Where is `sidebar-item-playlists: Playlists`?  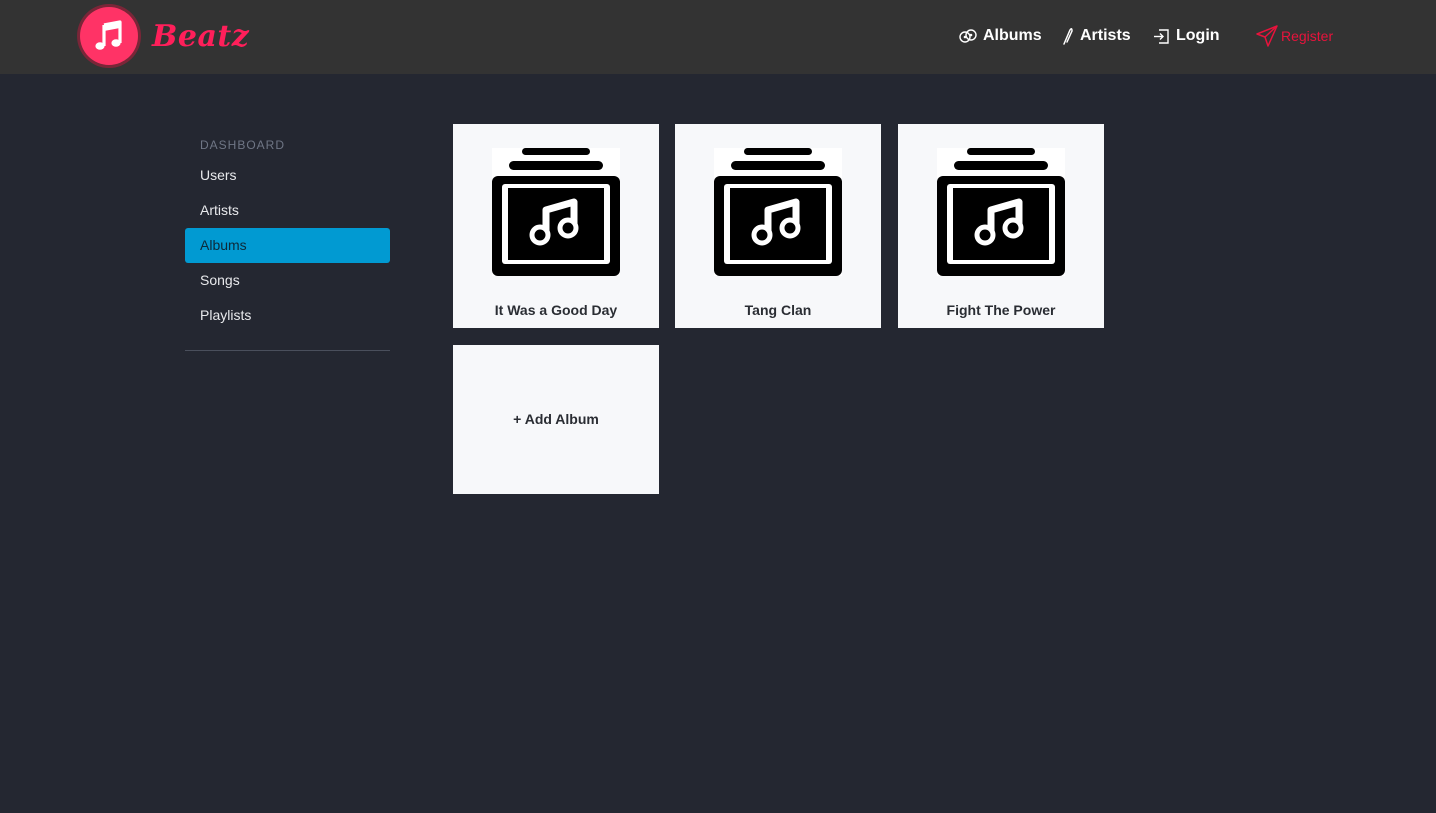
sidebar-item-playlists: Playlists is located at coordinates (287, 315).